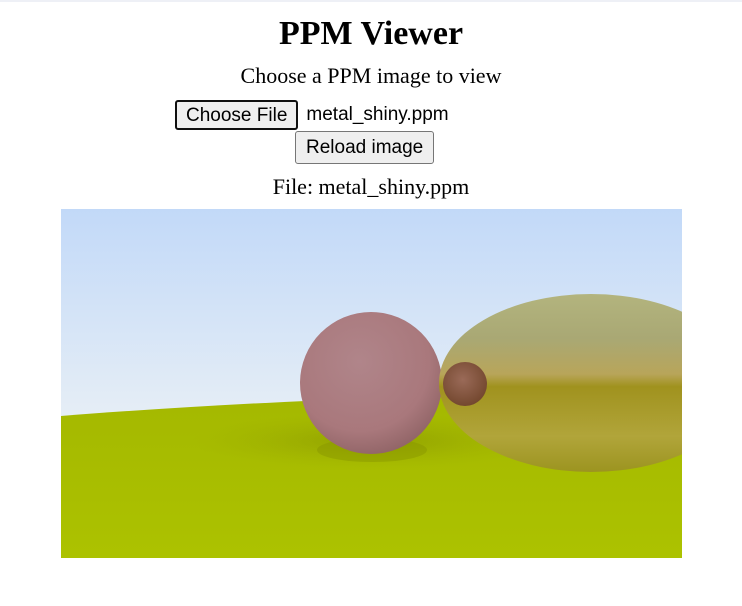  I want to click on file-picker: Choose File metal_shiny.ppm, so click(312, 115).